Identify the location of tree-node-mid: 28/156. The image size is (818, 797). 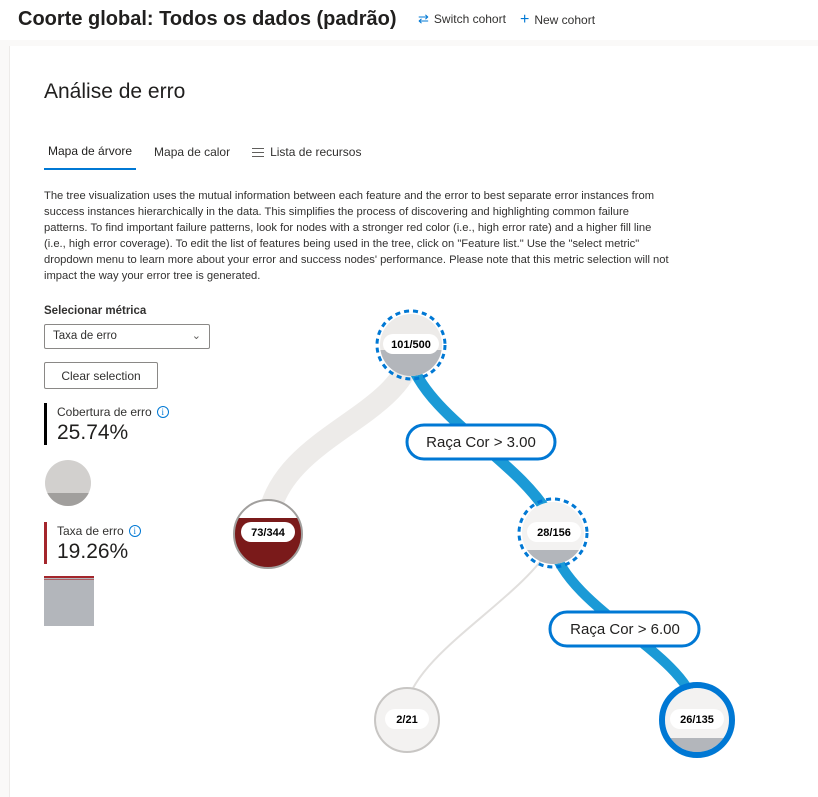
(553, 533).